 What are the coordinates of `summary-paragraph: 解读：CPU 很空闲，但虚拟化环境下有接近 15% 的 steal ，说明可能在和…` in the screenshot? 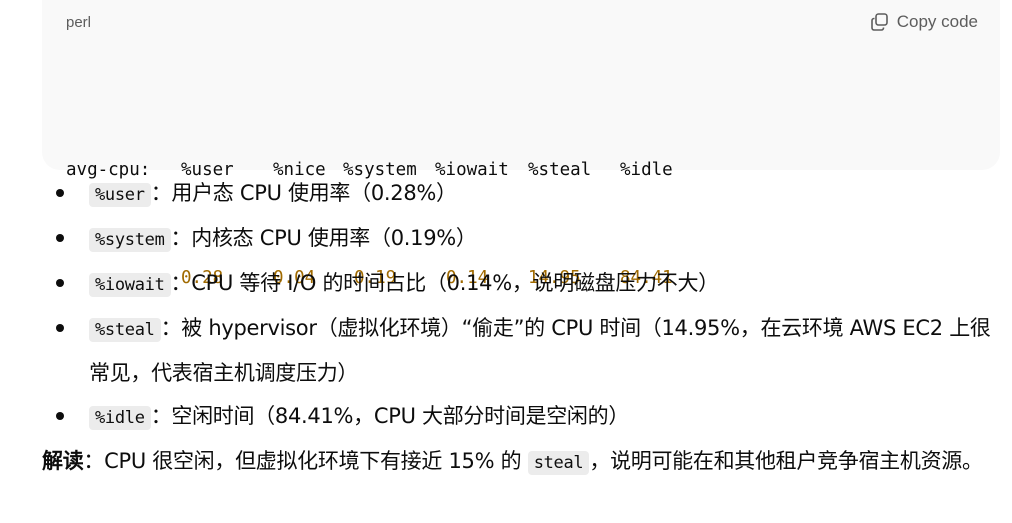 It's located at (522, 462).